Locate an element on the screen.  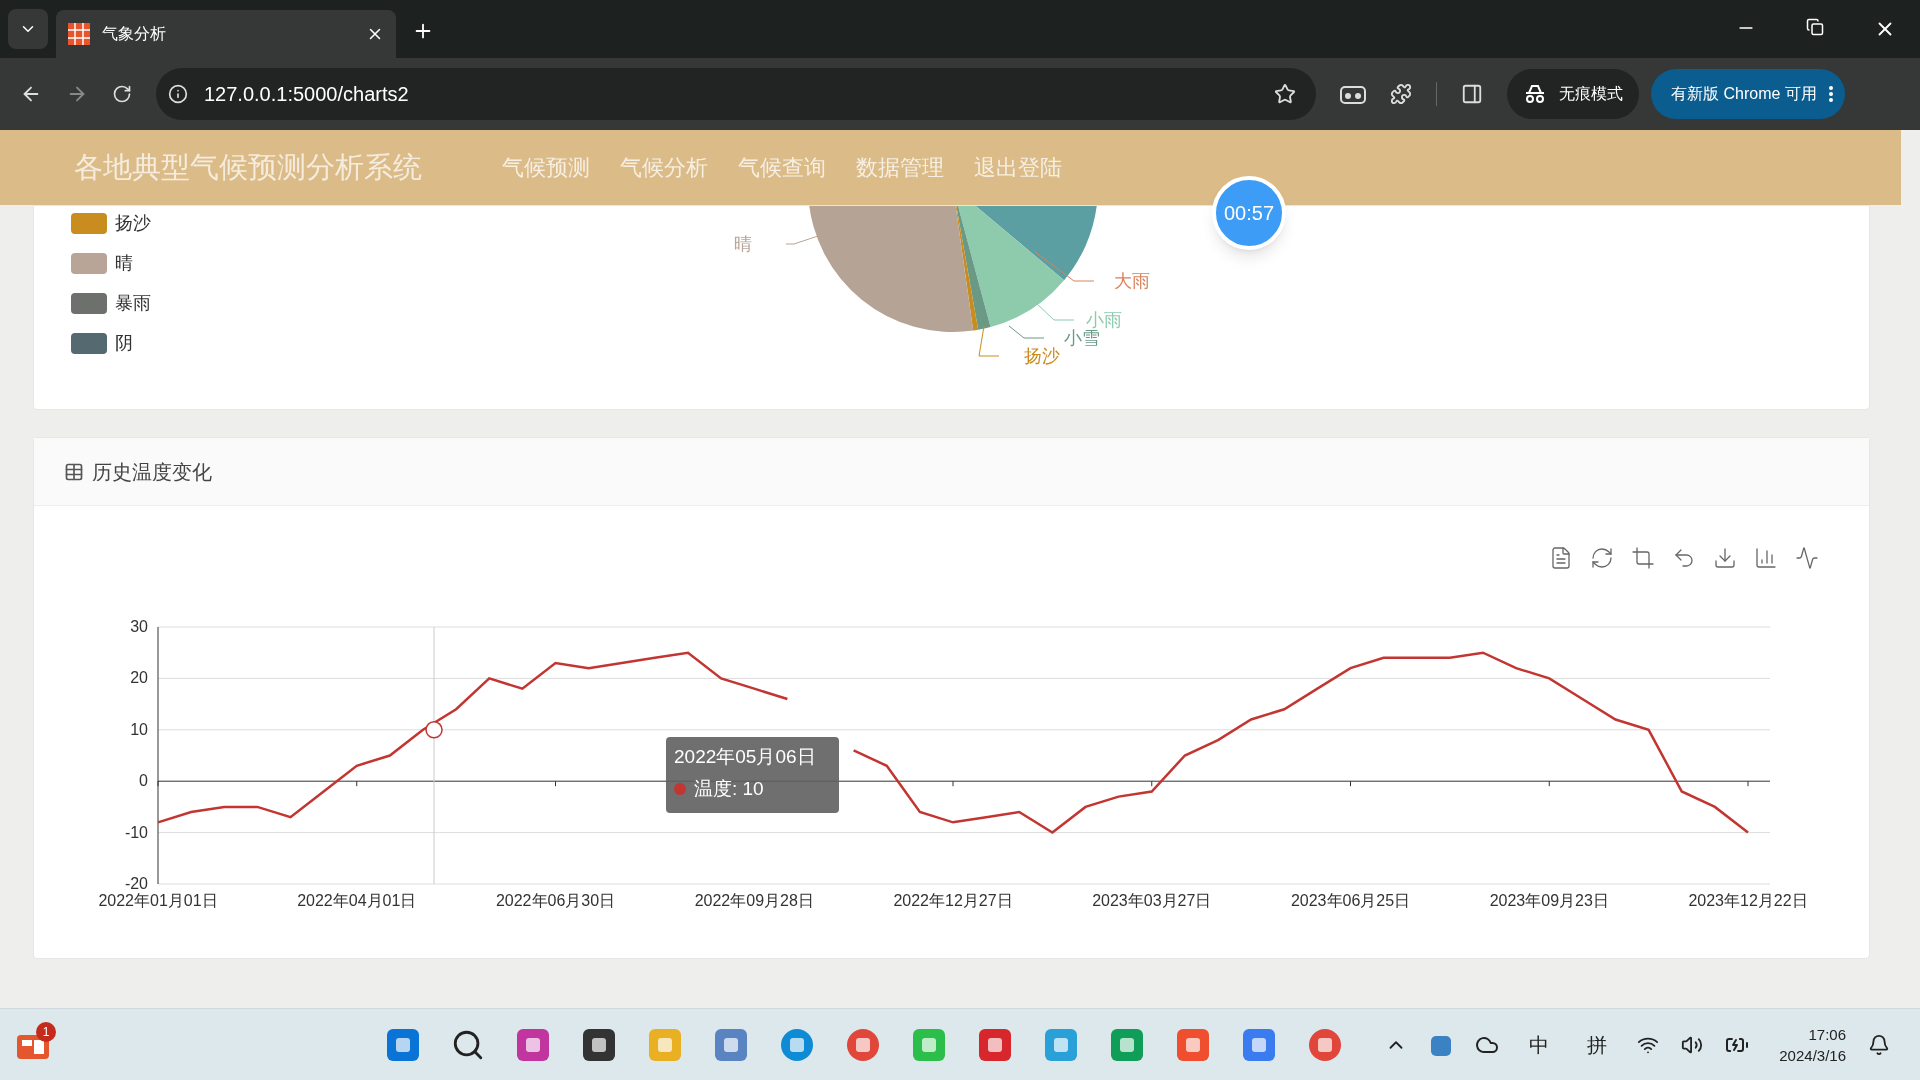
clock: 17:06 2024/3/16 is located at coordinates (1812, 1044).